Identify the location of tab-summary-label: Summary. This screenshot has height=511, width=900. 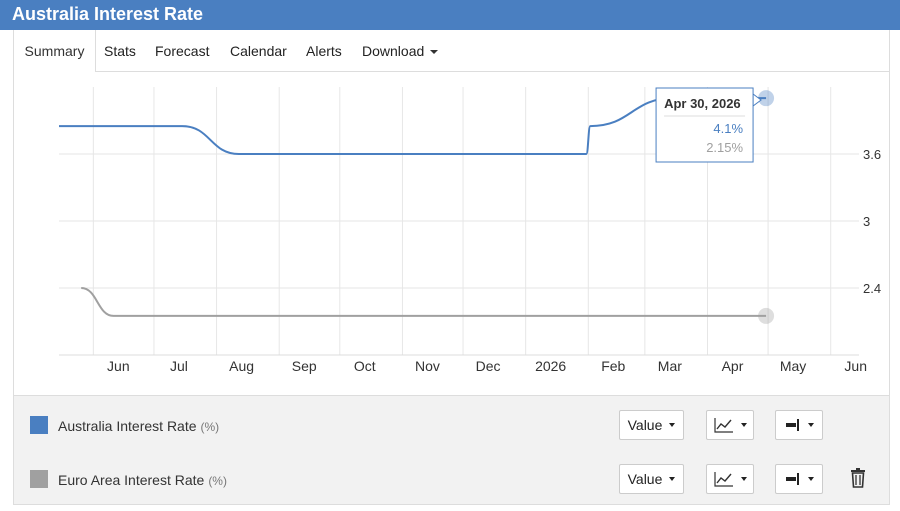
(54, 51).